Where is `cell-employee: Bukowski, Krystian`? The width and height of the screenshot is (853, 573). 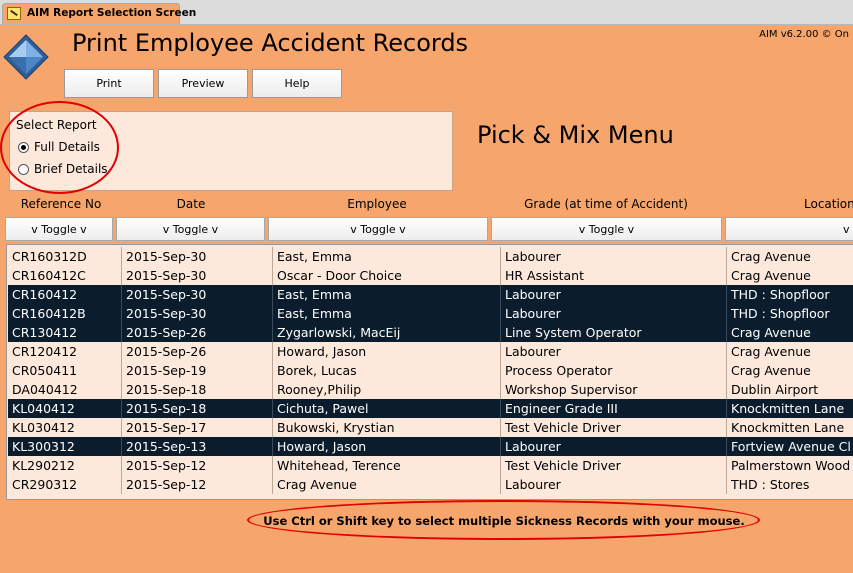
cell-employee: Bukowski, Krystian is located at coordinates (387, 427).